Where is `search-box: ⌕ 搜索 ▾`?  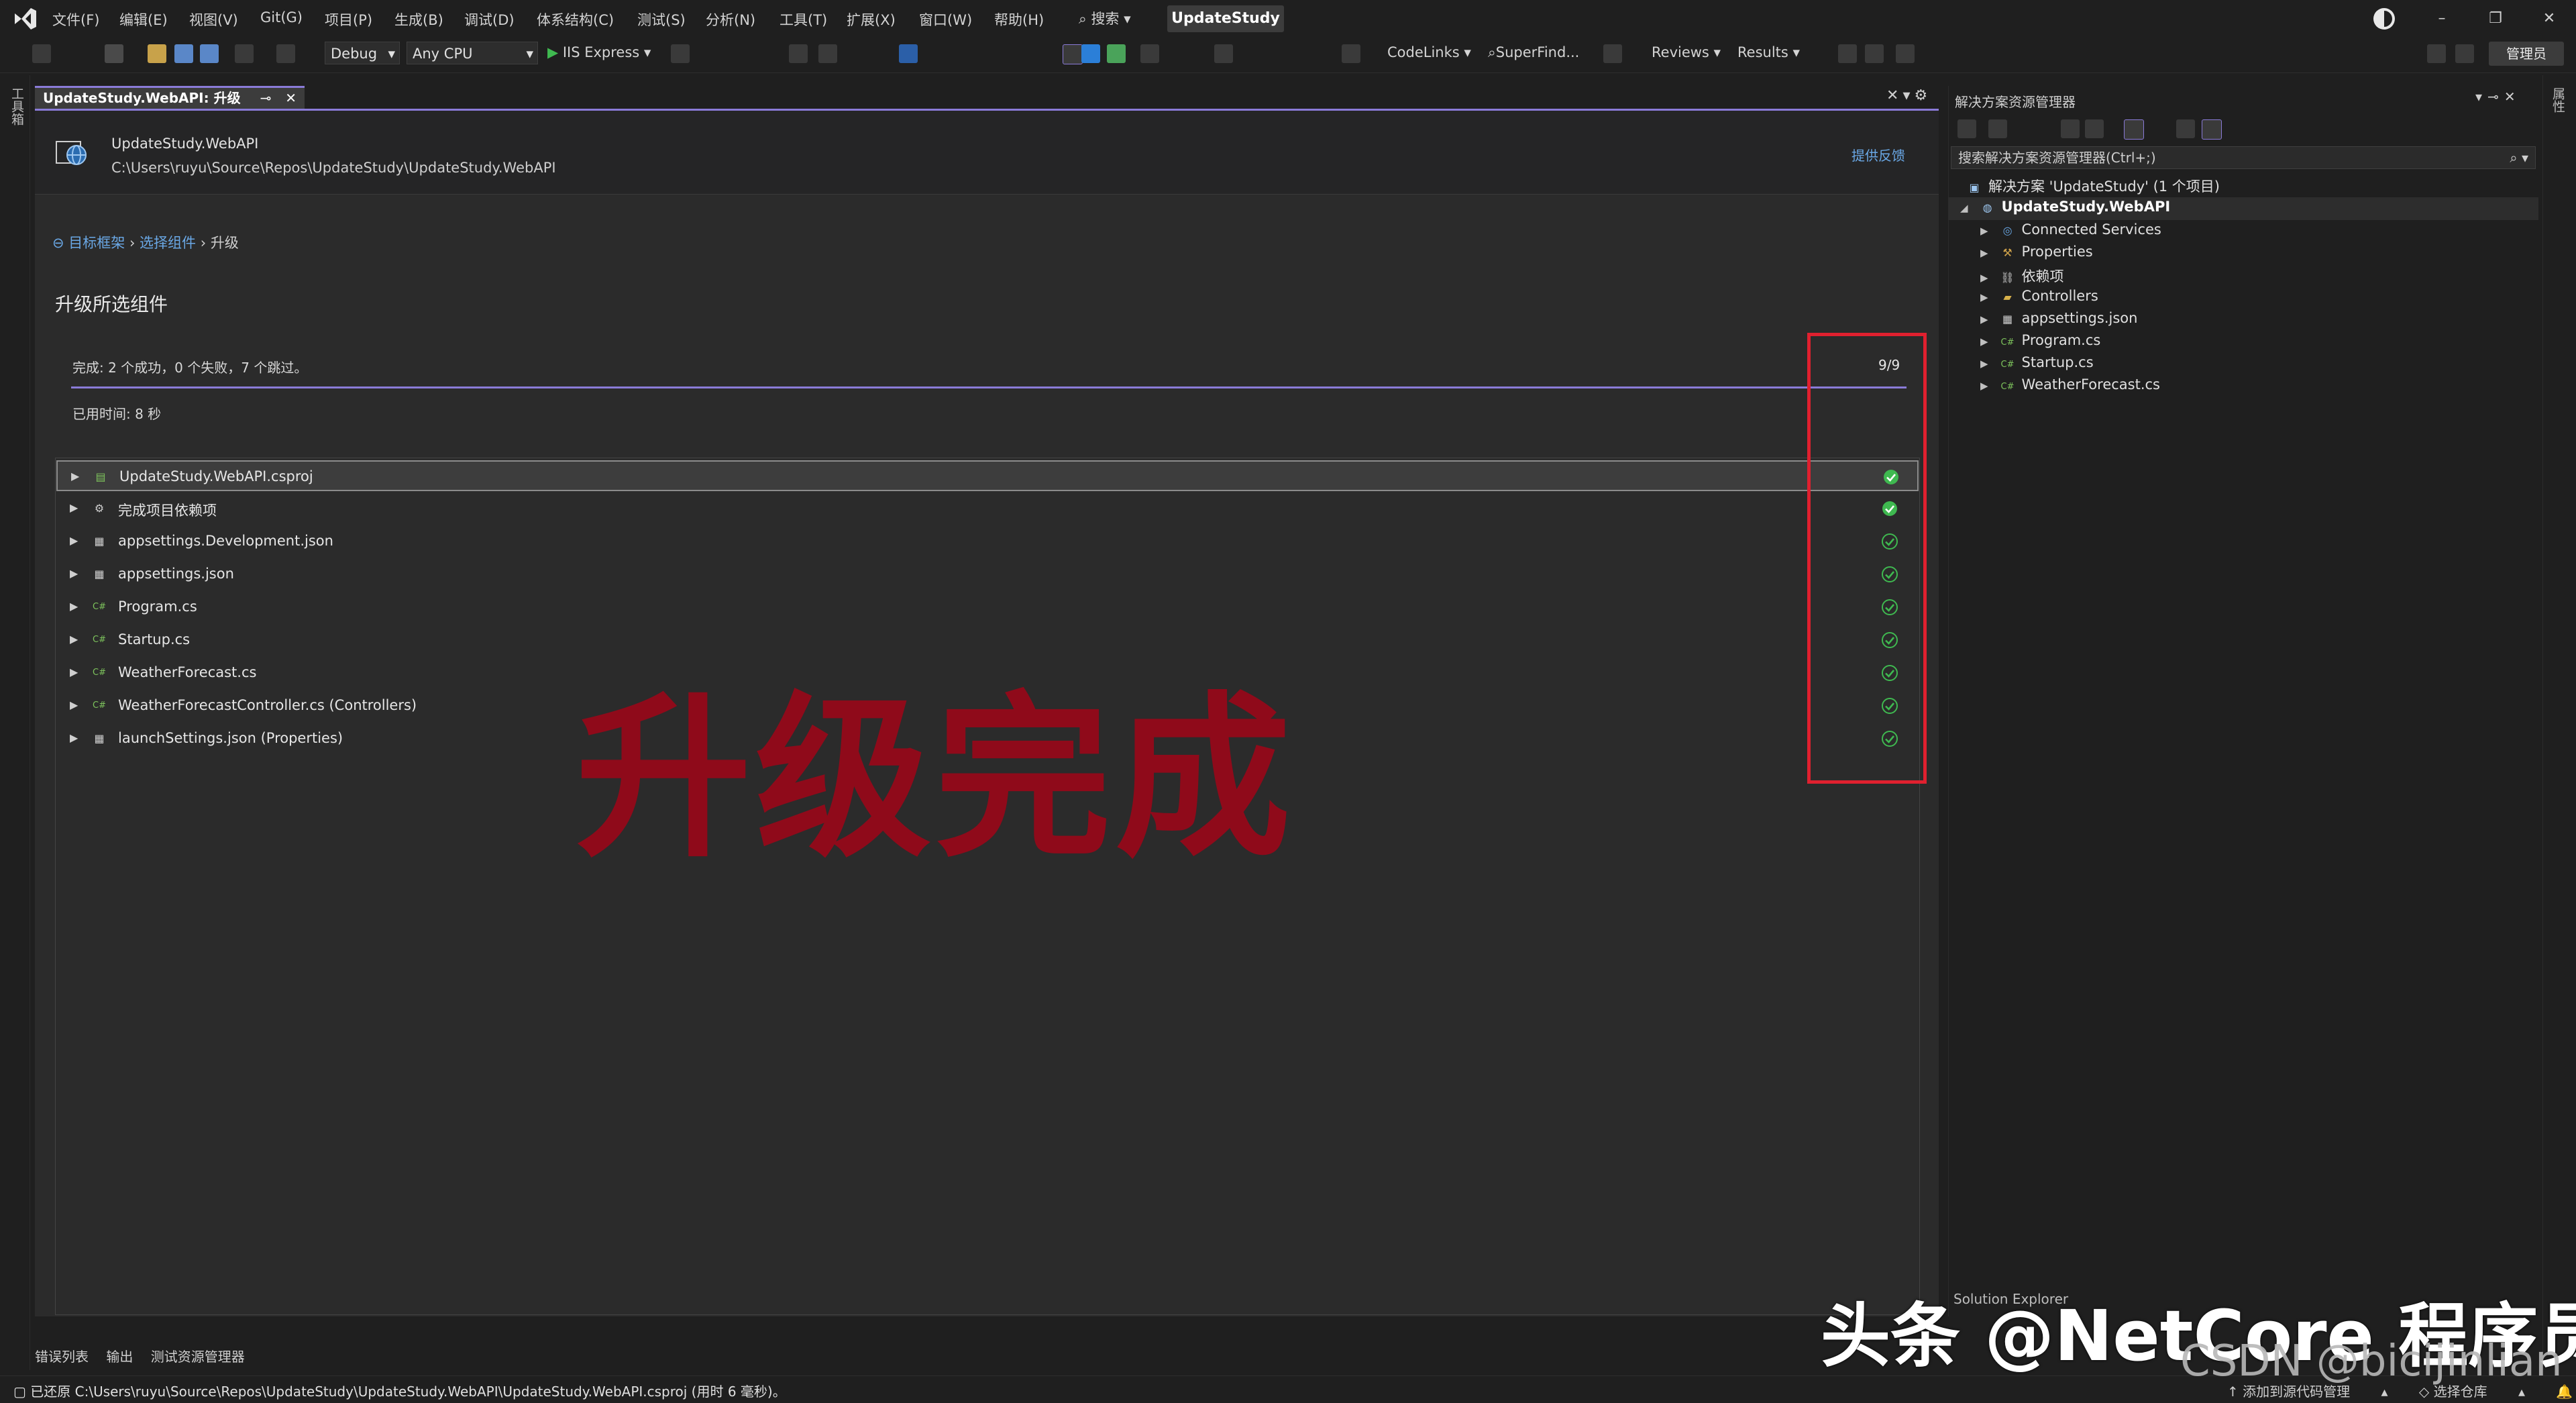
search-box: ⌕ 搜索 ▾ is located at coordinates (1105, 18).